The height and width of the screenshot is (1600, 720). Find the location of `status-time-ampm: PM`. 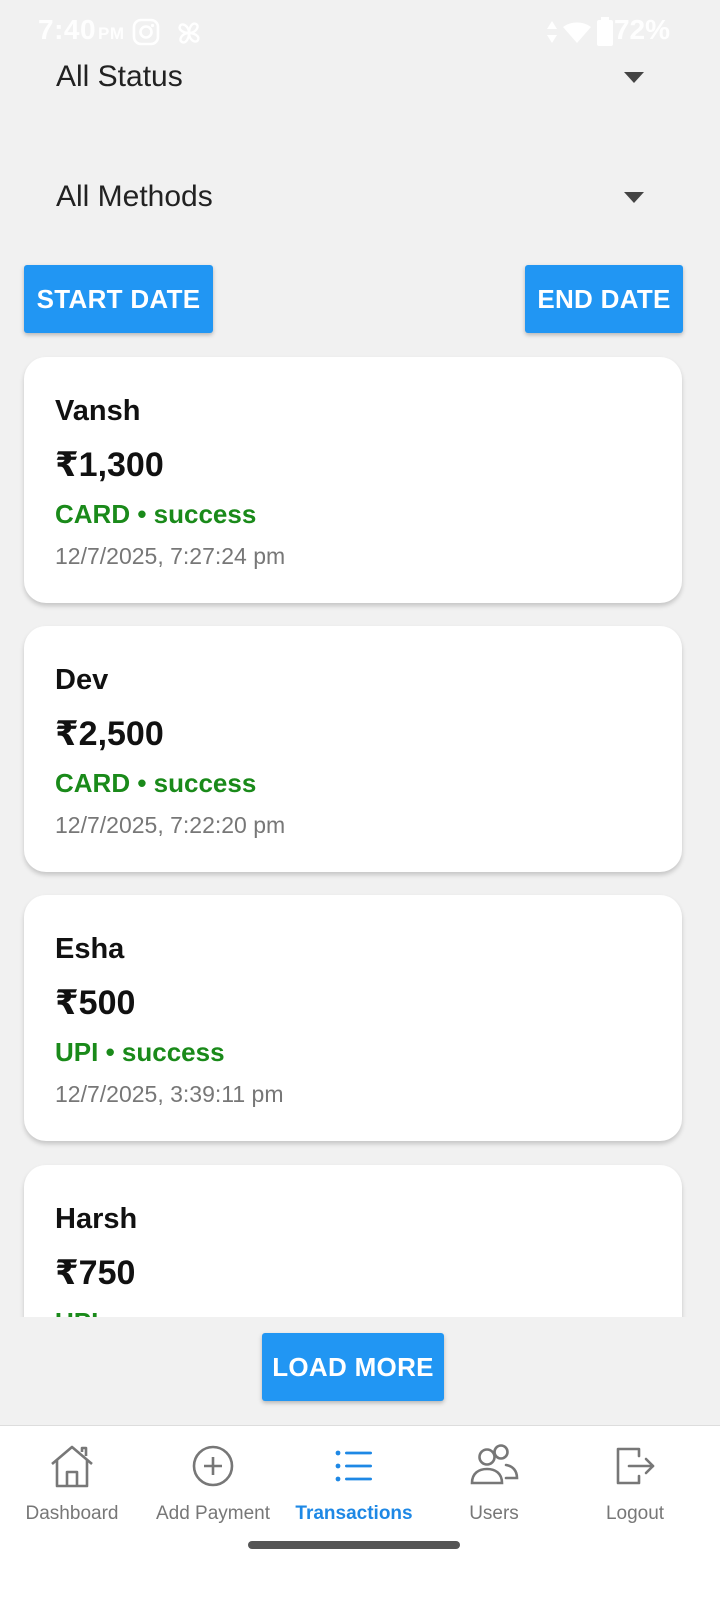

status-time-ampm: PM is located at coordinates (111, 33).